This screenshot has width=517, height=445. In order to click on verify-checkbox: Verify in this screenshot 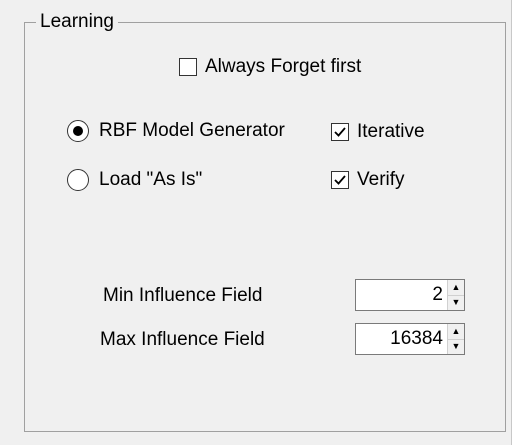, I will do `click(368, 180)`.